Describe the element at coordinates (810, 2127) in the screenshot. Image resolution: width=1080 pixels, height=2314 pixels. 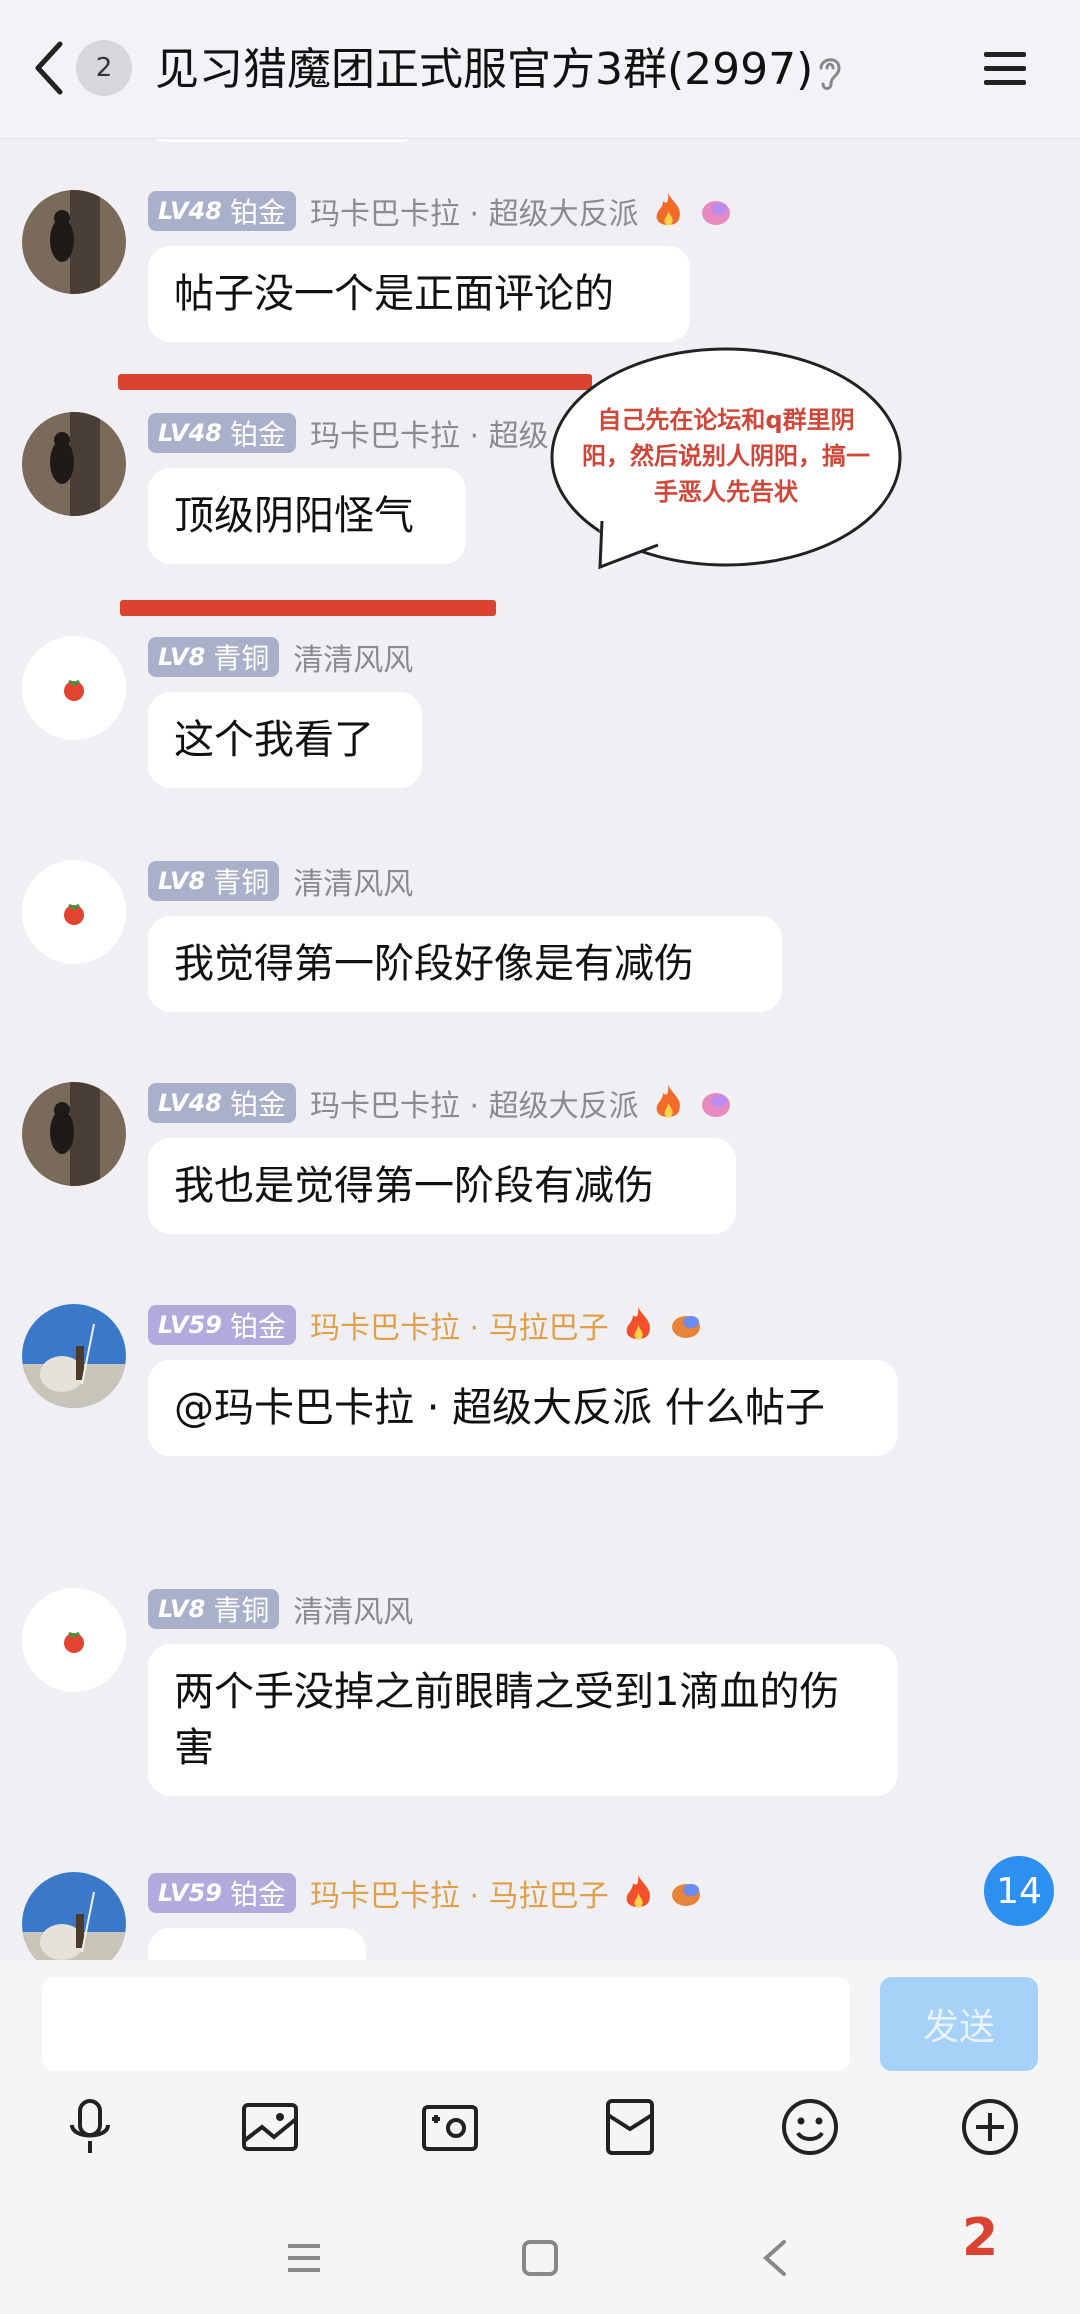
I see `emoji-icon` at that location.